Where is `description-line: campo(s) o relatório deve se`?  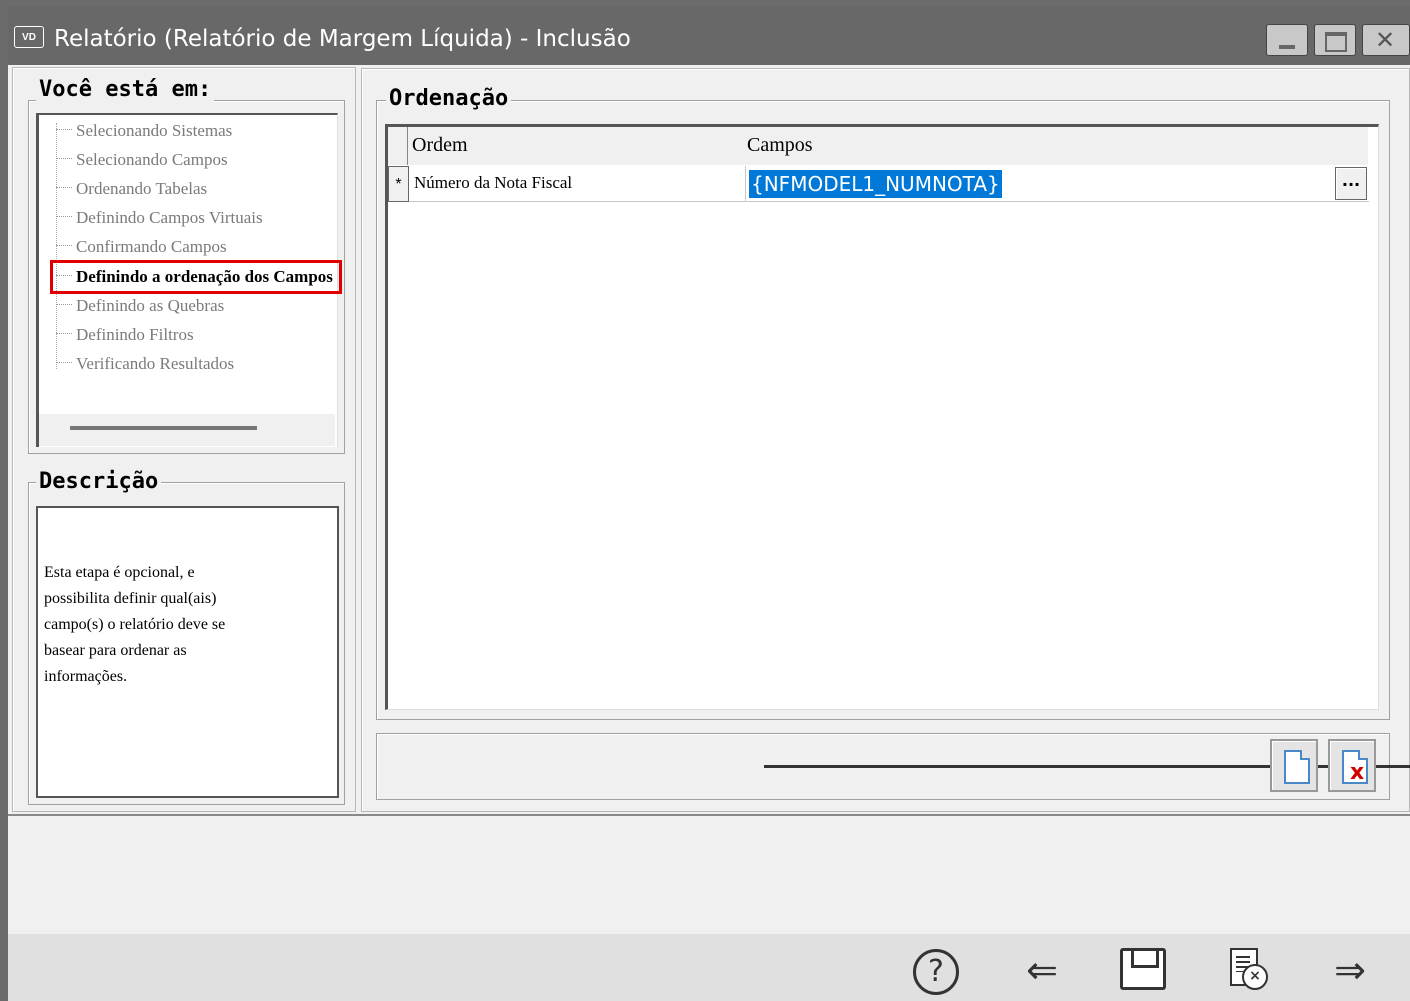
description-line: campo(s) o relatório deve se is located at coordinates (135, 624).